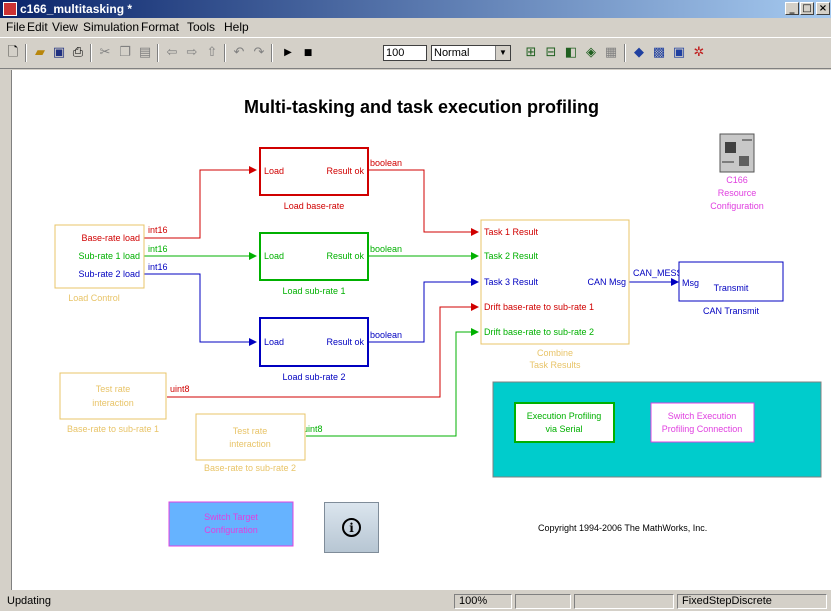  I want to click on combine-port-label: Task 2 Result, so click(511, 256).